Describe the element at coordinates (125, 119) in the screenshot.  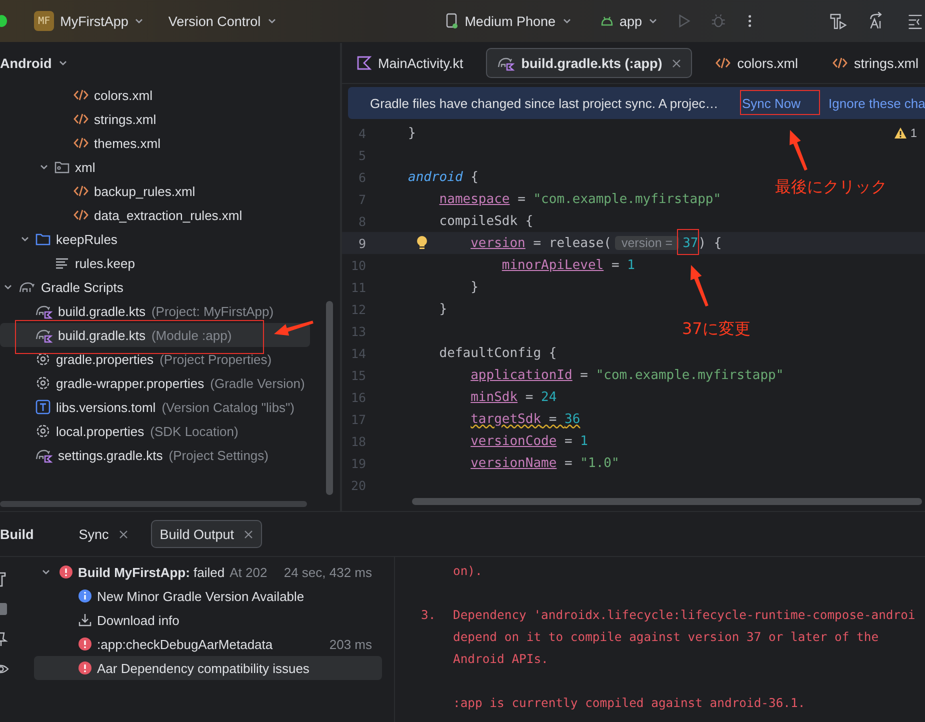
I see `file-name: strings.xml` at that location.